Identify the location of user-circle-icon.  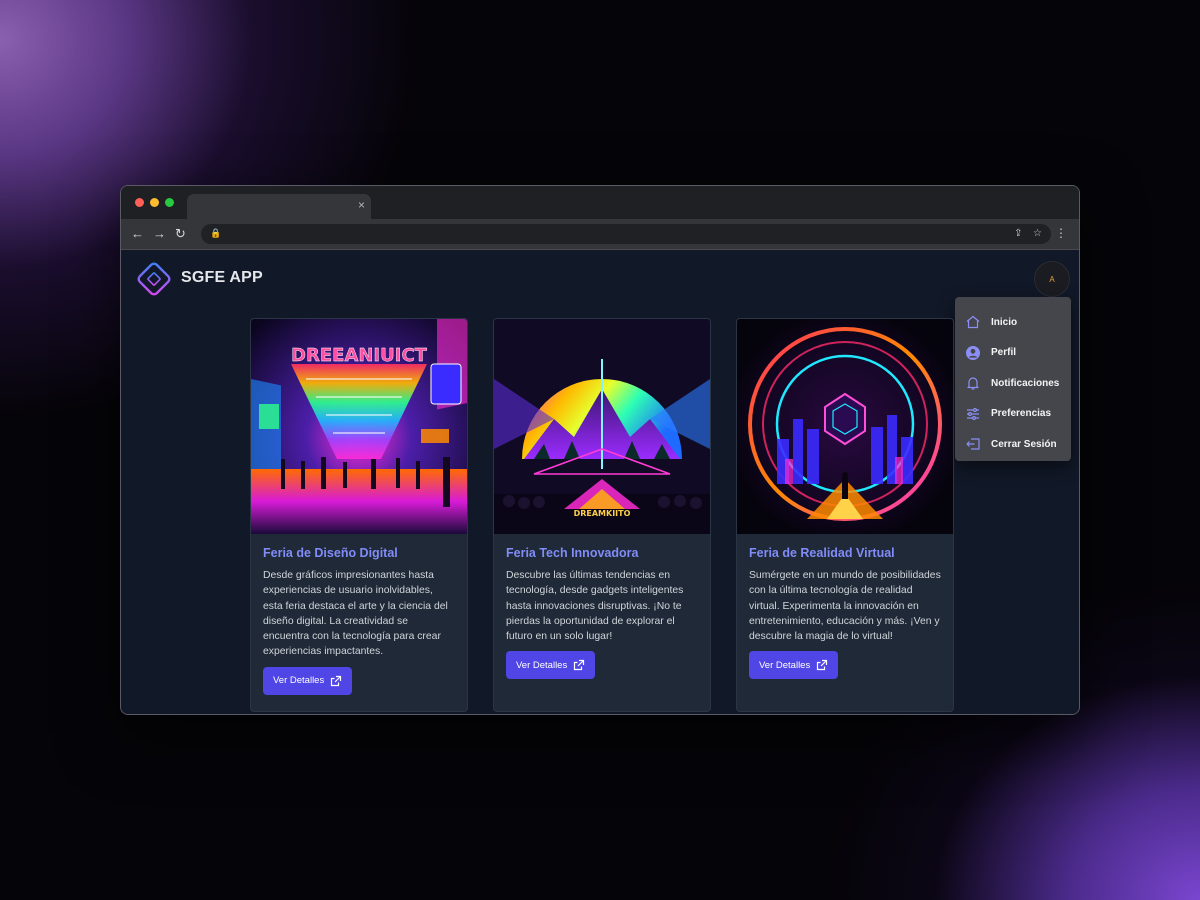
(973, 353).